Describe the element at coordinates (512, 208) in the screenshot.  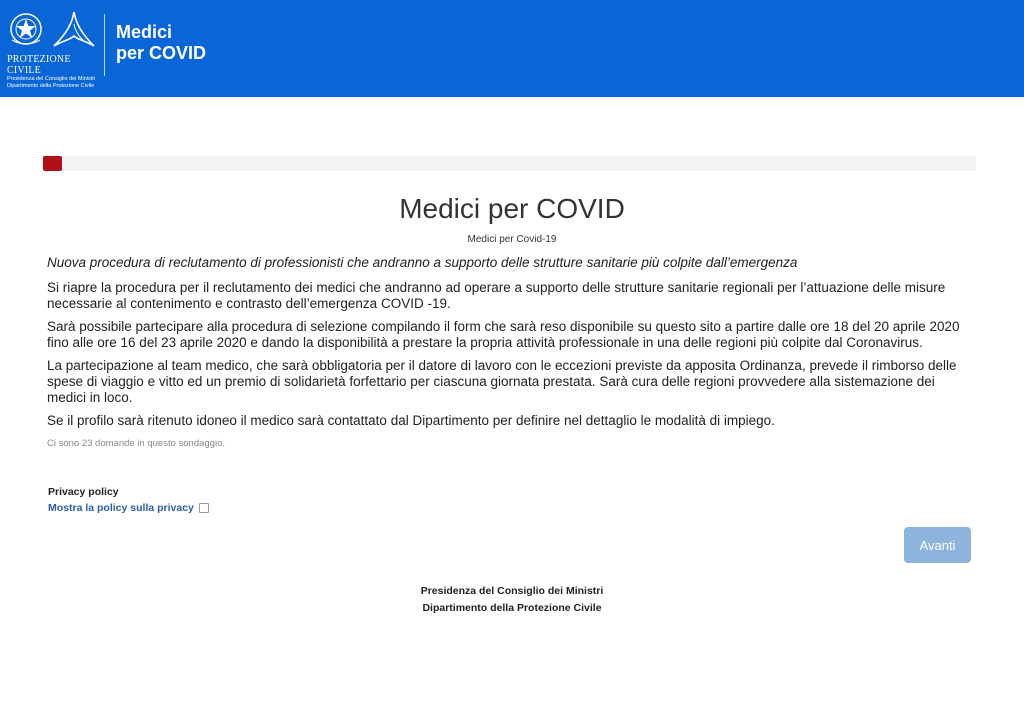
I see `survey-title: Medici per COVID` at that location.